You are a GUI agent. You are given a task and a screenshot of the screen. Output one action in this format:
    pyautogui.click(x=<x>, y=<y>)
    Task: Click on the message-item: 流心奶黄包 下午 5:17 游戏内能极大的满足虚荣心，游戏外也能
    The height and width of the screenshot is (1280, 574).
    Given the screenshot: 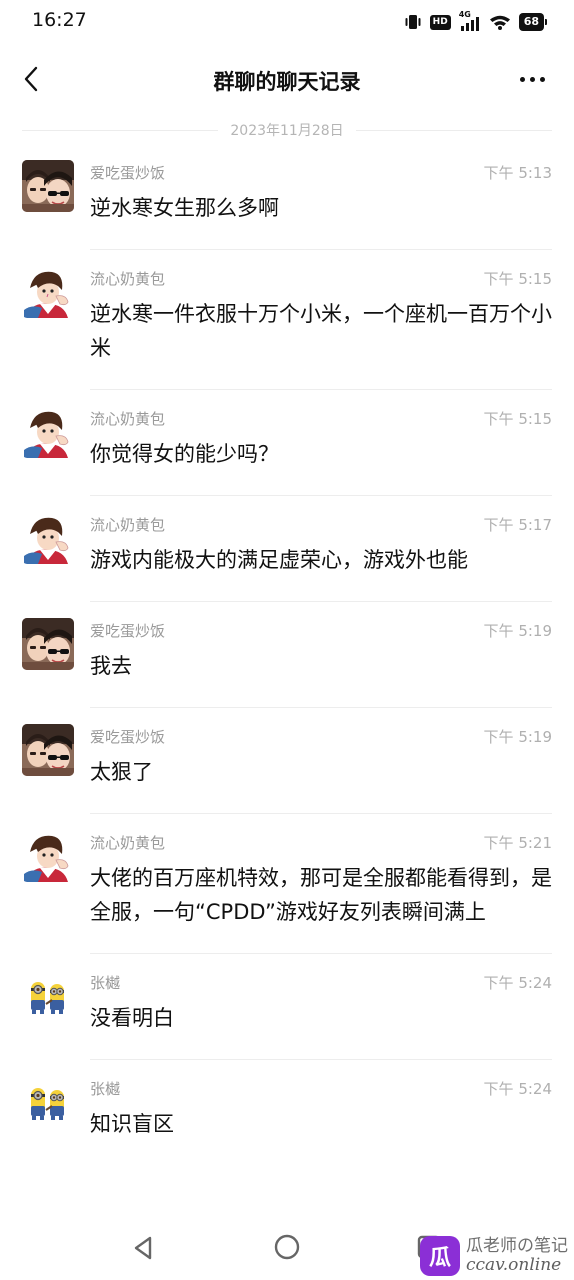 What is the action you would take?
    pyautogui.click(x=287, y=549)
    